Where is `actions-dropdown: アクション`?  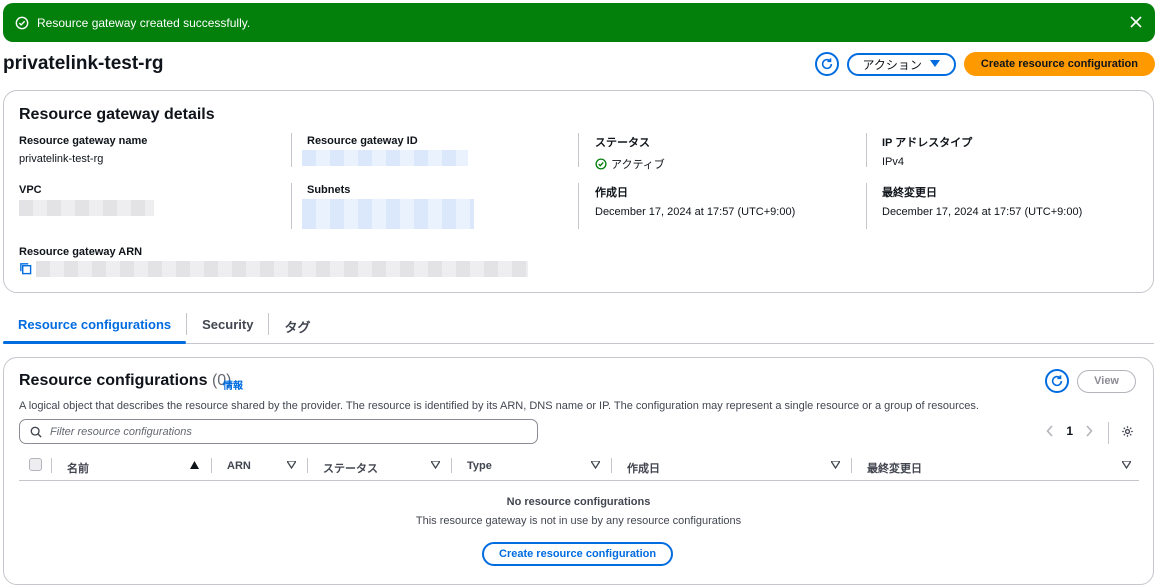
actions-dropdown: アクション is located at coordinates (901, 64).